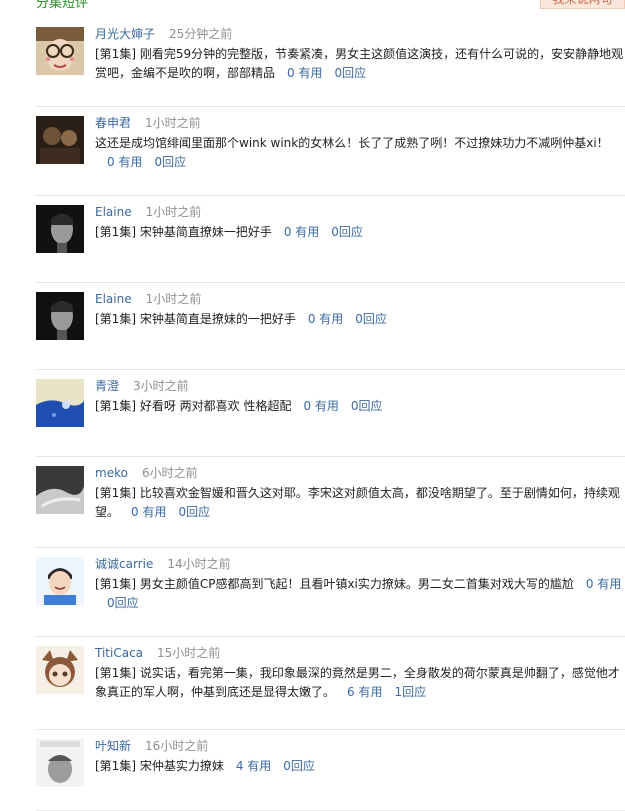  I want to click on username-link: TitiCaca, so click(119, 653).